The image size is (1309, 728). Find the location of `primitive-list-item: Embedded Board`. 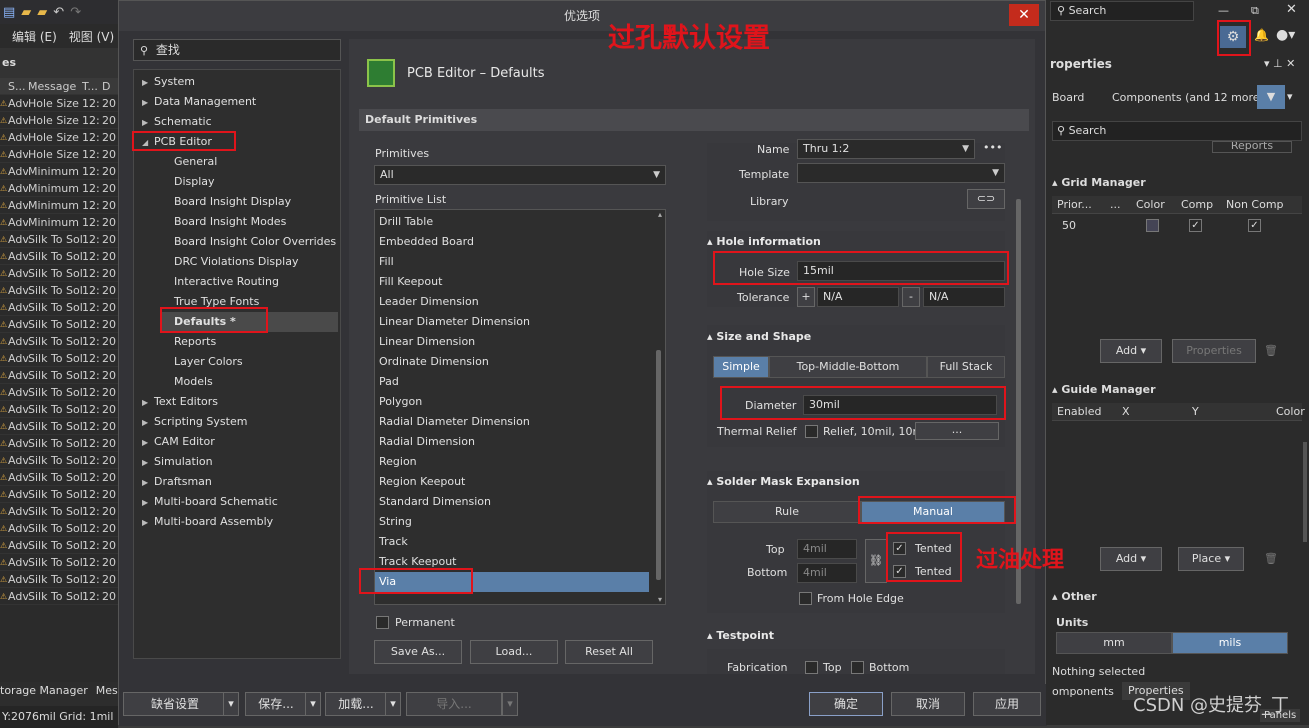

primitive-list-item: Embedded Board is located at coordinates (426, 242).